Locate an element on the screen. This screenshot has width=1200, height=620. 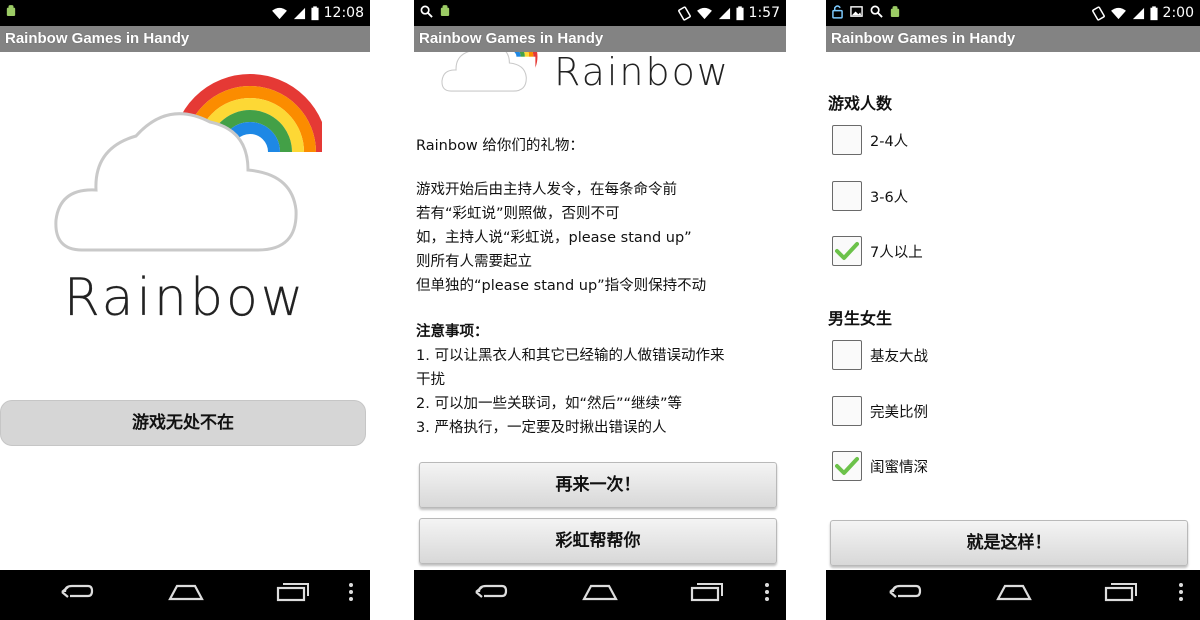
checkbox-option: 闺蜜情深 is located at coordinates (880, 466).